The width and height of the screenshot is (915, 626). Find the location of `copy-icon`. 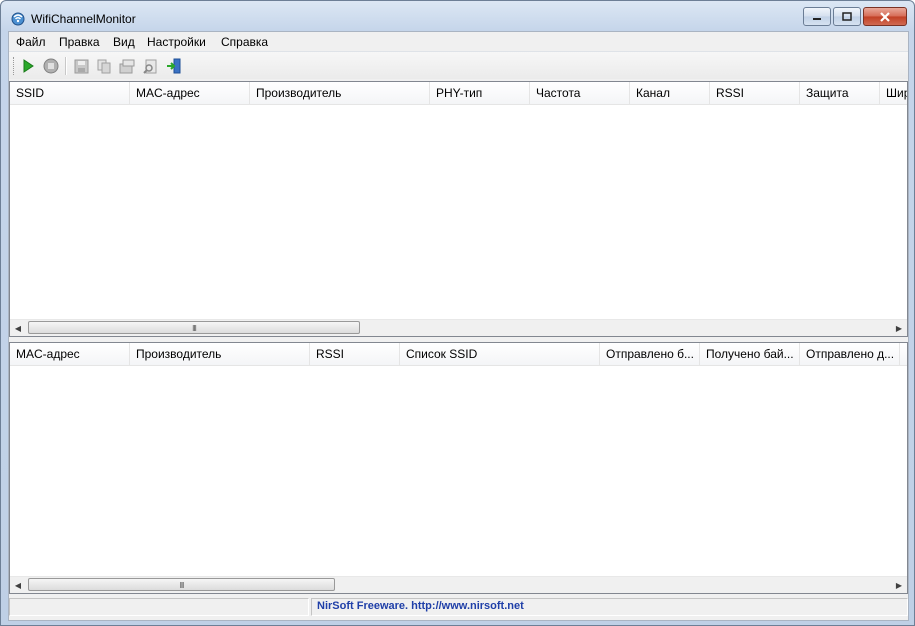

copy-icon is located at coordinates (103, 66).